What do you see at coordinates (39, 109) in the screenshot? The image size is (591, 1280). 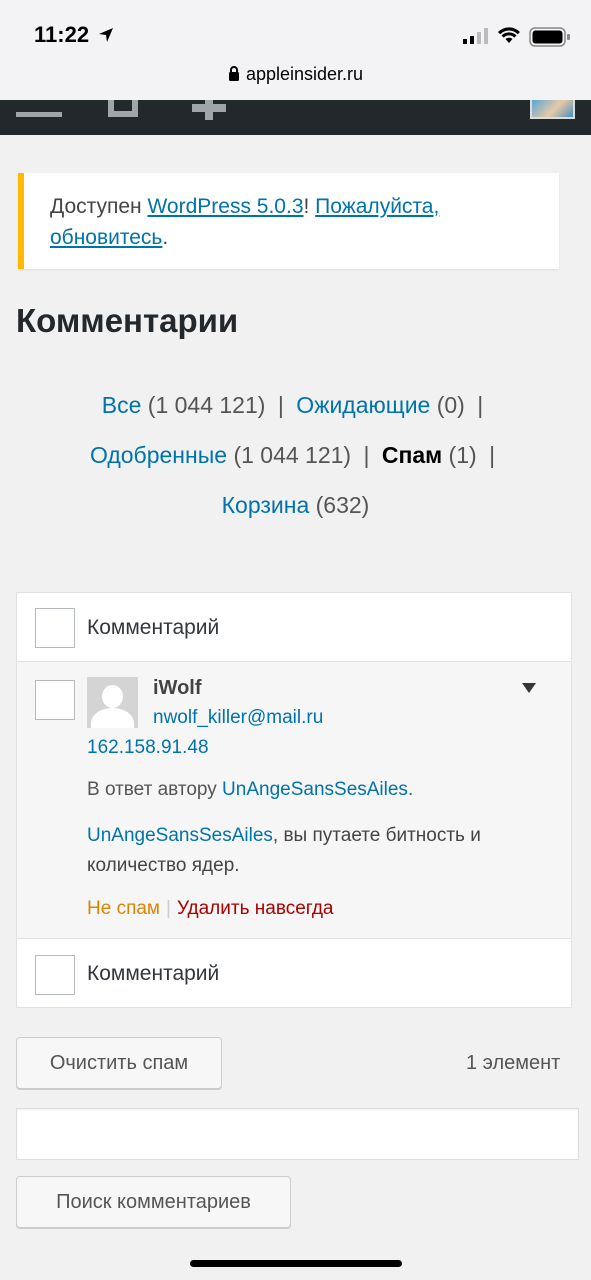 I see `menu-icon` at bounding box center [39, 109].